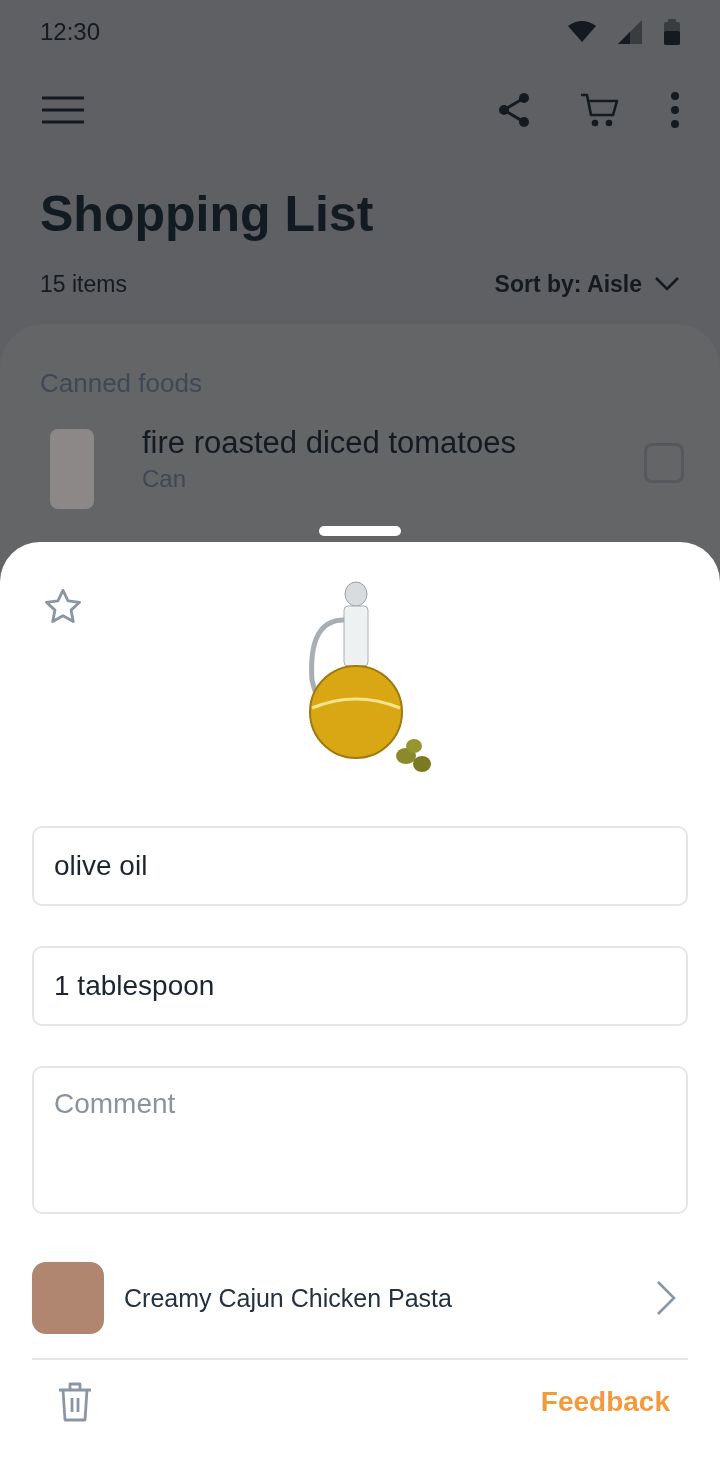 Image resolution: width=720 pixels, height=1480 pixels. Describe the element at coordinates (329, 443) in the screenshot. I see `item-name: fire roasted diced tomatoes` at that location.